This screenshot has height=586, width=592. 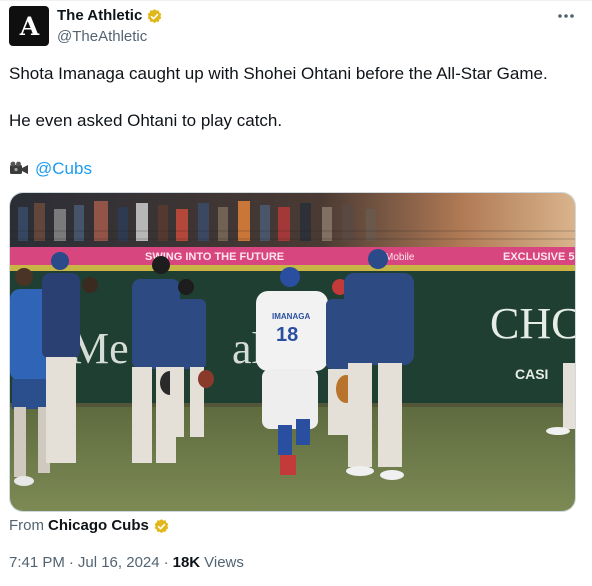 What do you see at coordinates (146, 120) in the screenshot?
I see `tweet-text-line-2: He even asked Ohtani to play catch.` at bounding box center [146, 120].